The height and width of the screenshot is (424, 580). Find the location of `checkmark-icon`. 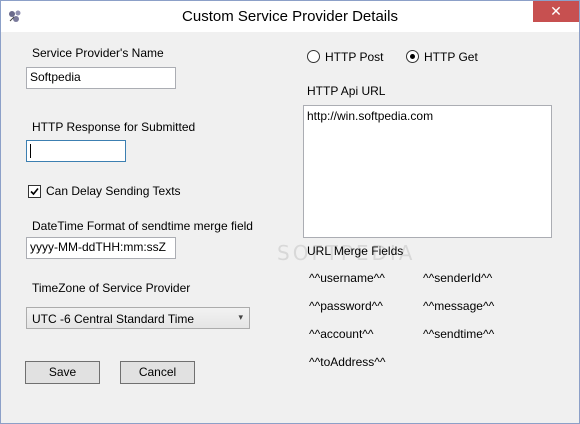

checkmark-icon is located at coordinates (34, 191).